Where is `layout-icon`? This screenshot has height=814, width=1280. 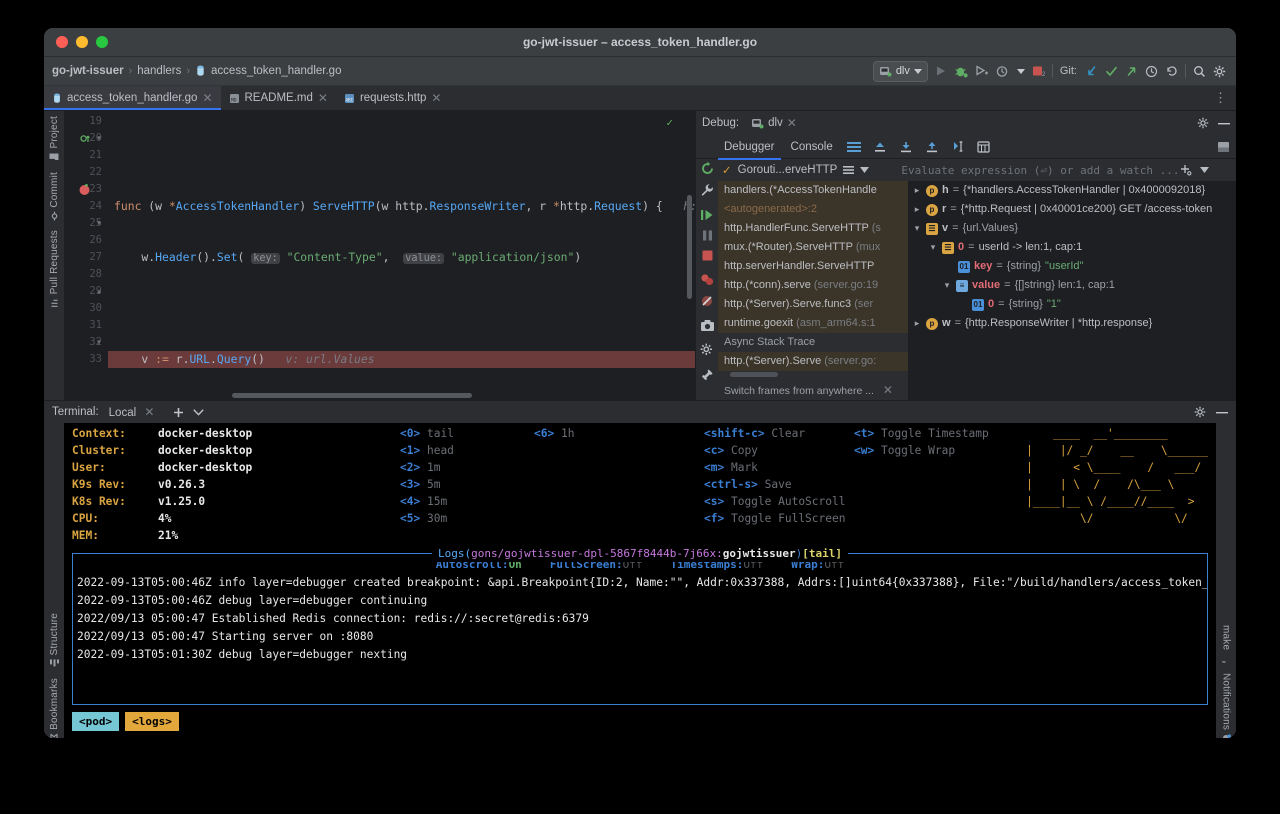 layout-icon is located at coordinates (853, 147).